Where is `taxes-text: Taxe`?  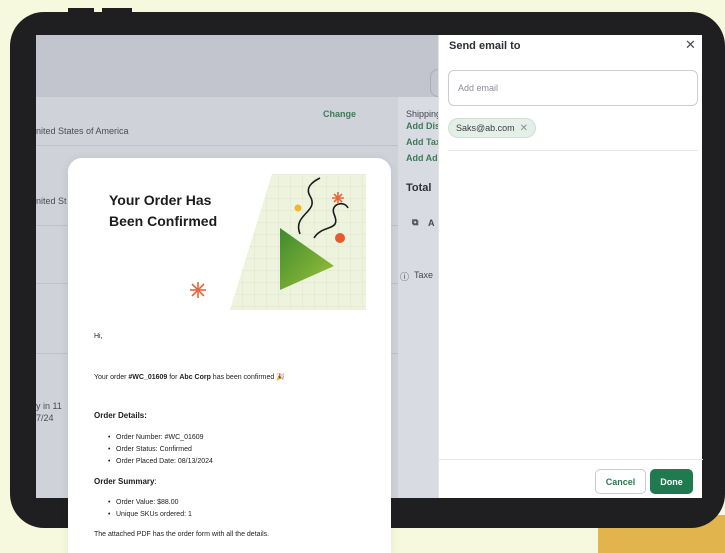 taxes-text: Taxe is located at coordinates (424, 275).